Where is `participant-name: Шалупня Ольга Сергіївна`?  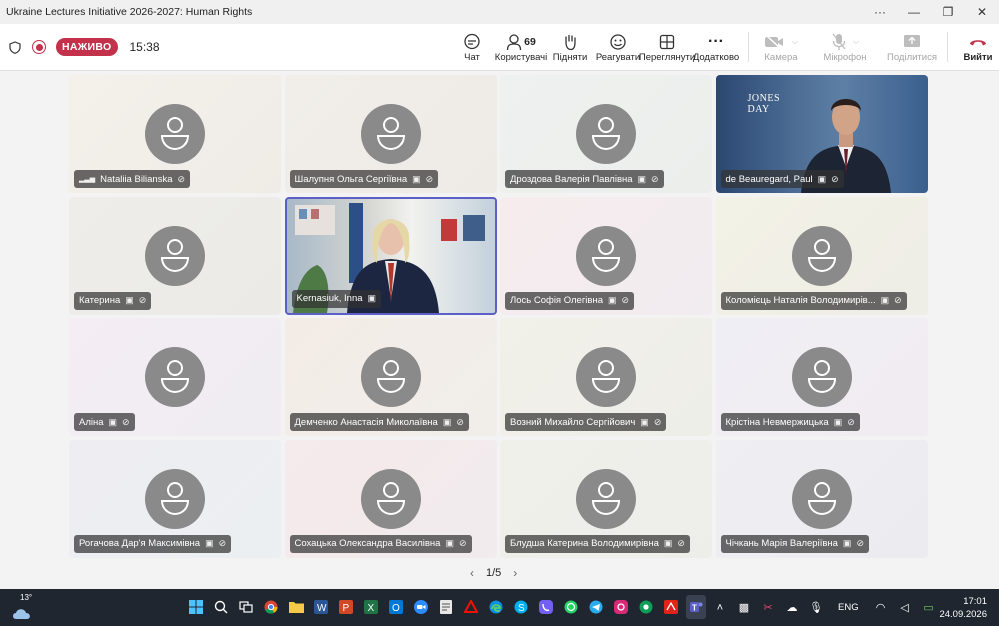
participant-name: Шалупня Ольга Сергіївна is located at coordinates (351, 179).